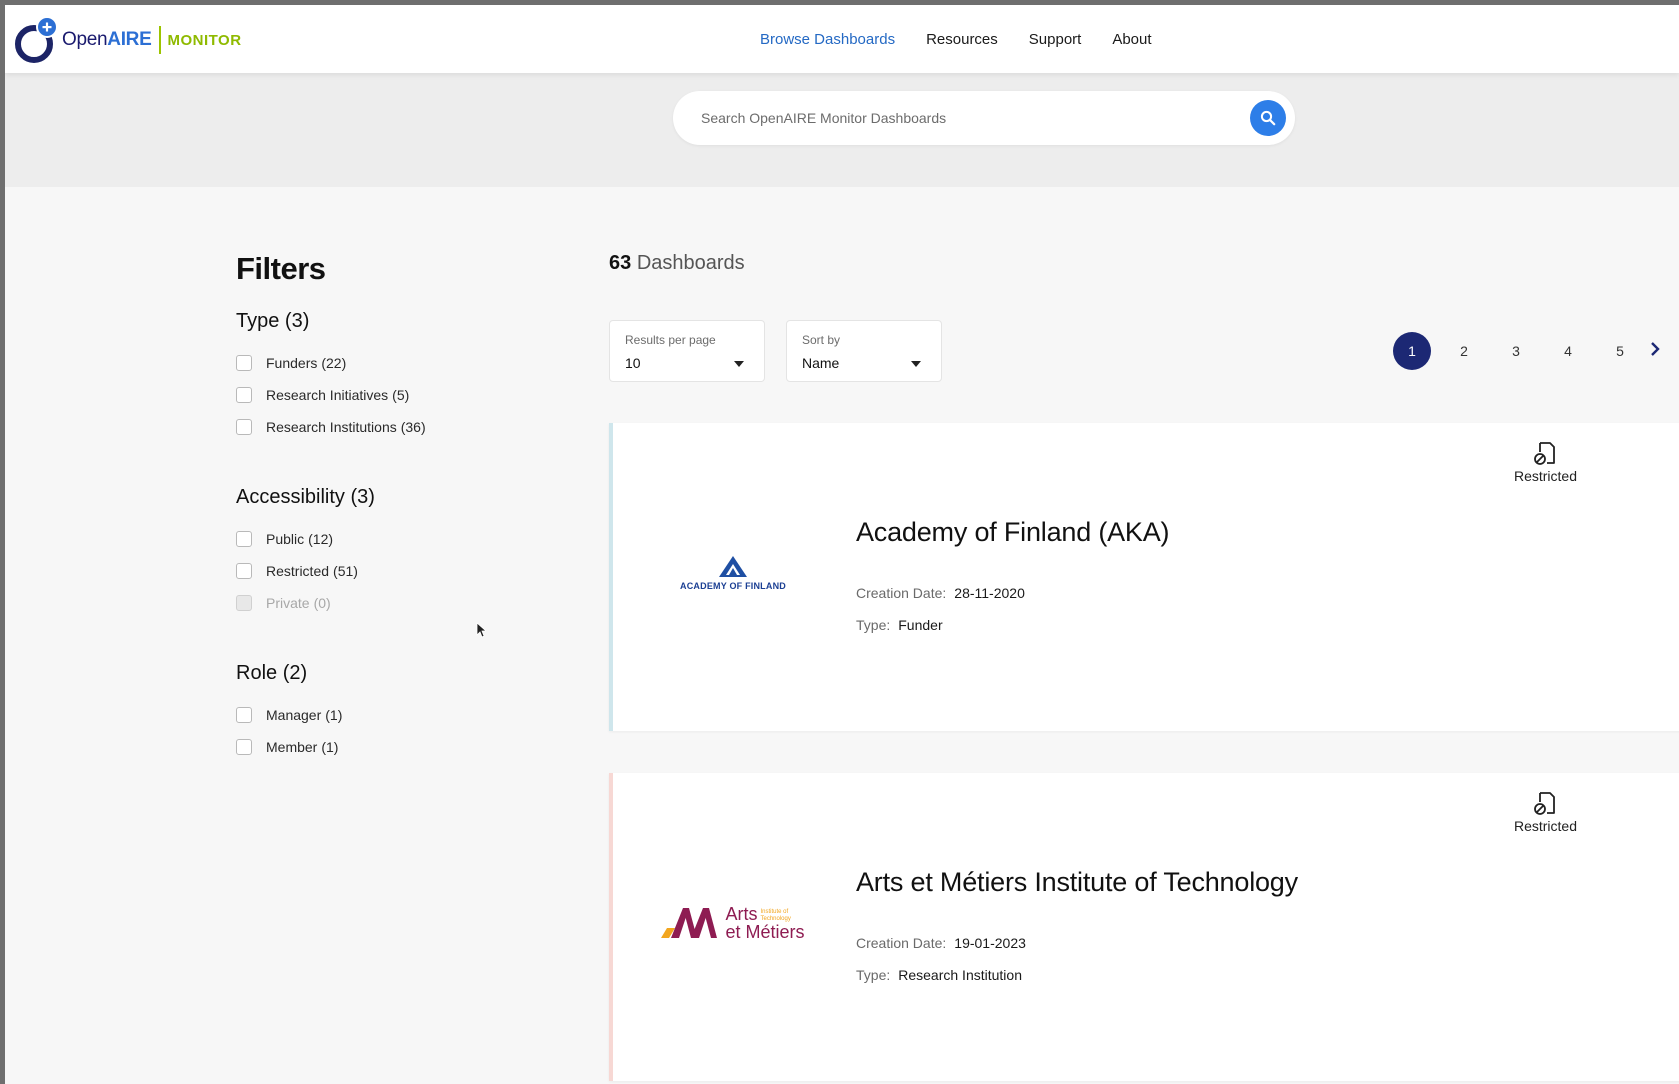 The width and height of the screenshot is (1679, 1084). What do you see at coordinates (258, 321) in the screenshot?
I see `filter-group-name: Type` at bounding box center [258, 321].